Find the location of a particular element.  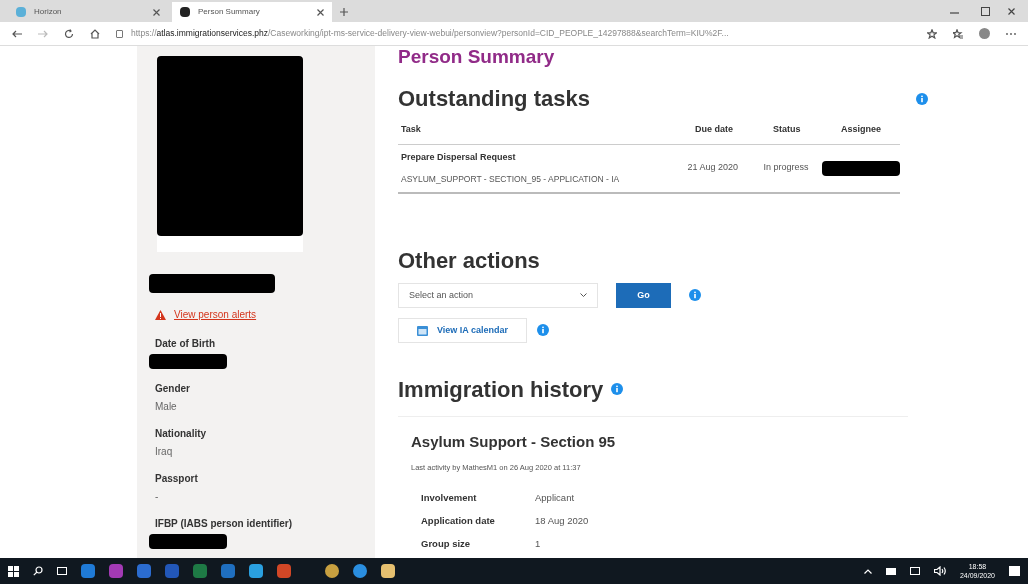

chevron-icon is located at coordinates (583, 295).